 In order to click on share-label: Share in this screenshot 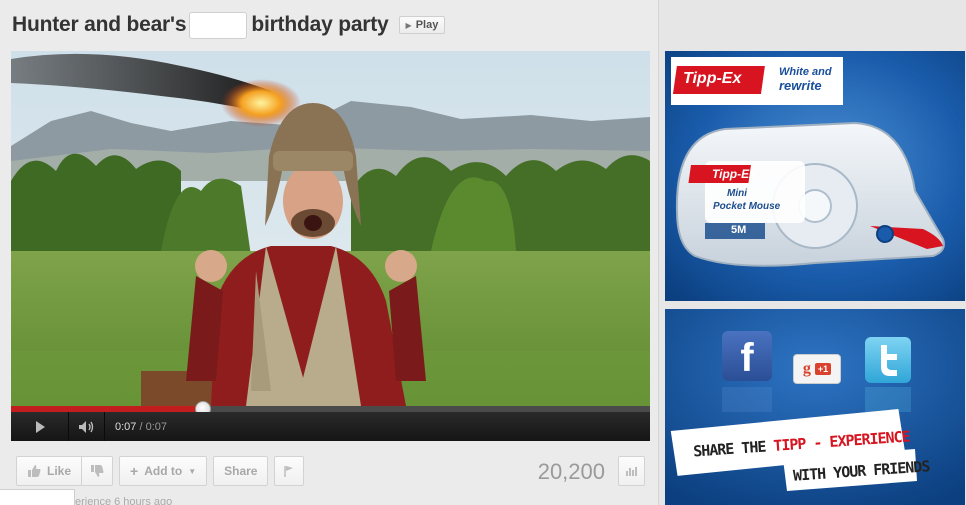, I will do `click(241, 471)`.